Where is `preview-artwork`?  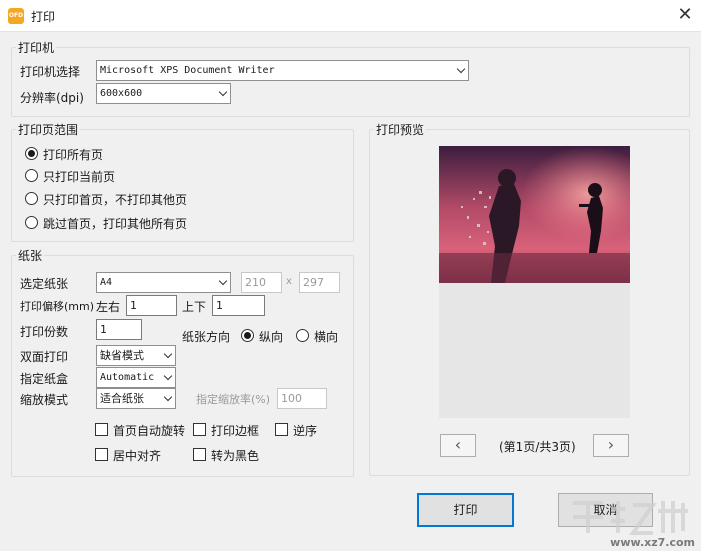
preview-artwork is located at coordinates (534, 214).